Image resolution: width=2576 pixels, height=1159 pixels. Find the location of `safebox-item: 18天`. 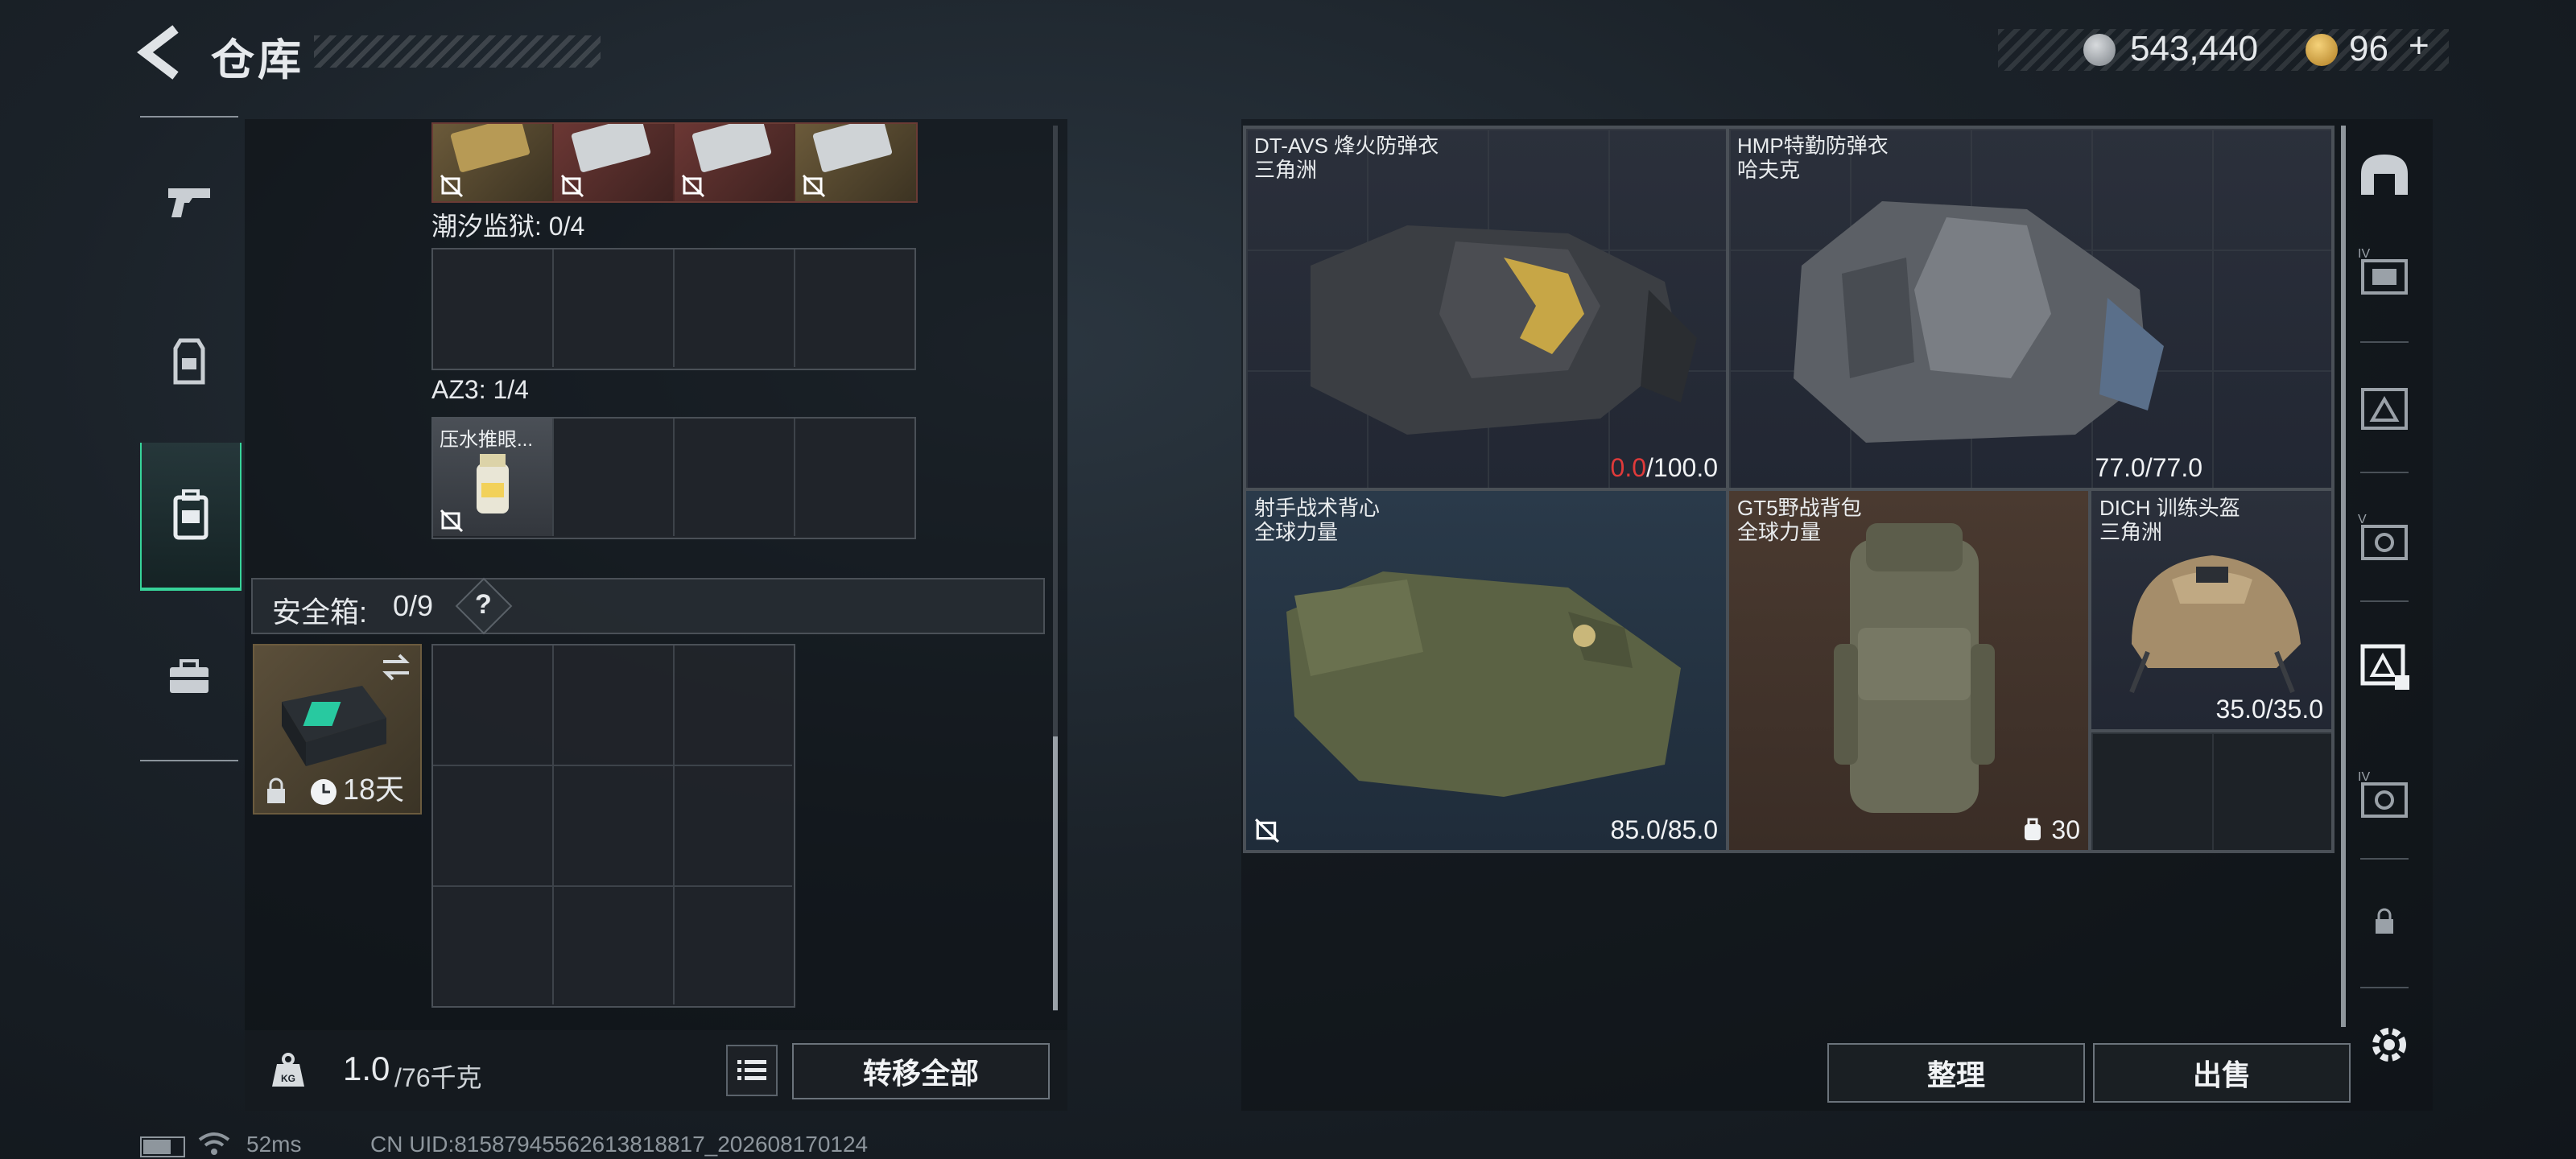

safebox-item: 18天 is located at coordinates (337, 729).